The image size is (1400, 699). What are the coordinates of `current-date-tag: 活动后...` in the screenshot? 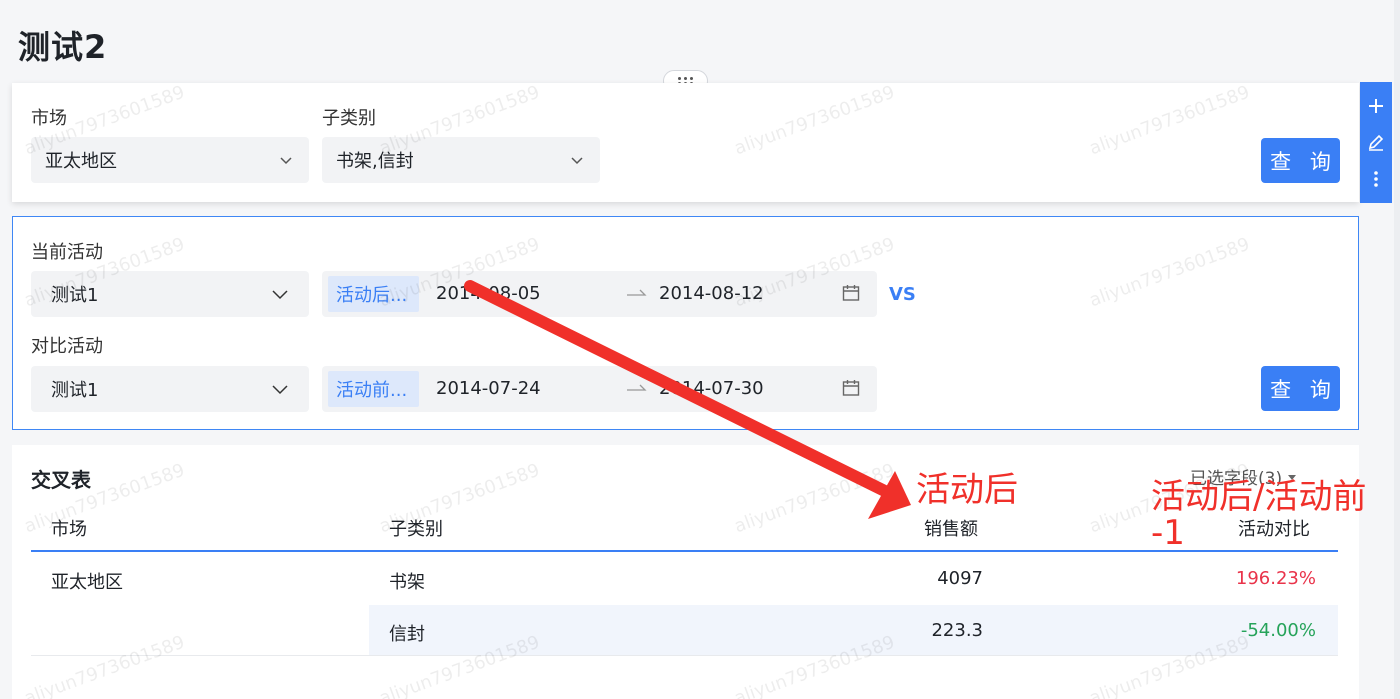 It's located at (373, 294).